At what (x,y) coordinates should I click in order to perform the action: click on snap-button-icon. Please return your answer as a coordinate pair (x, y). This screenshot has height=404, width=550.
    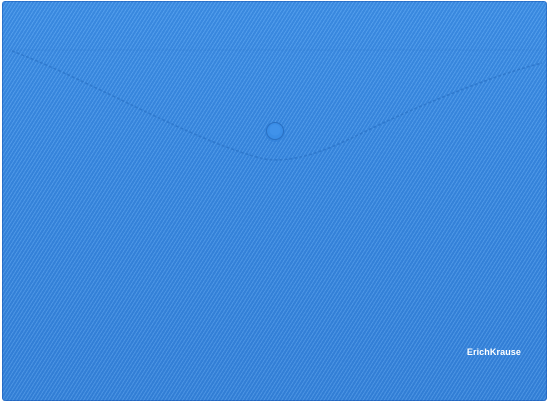
    Looking at the image, I should click on (275, 132).